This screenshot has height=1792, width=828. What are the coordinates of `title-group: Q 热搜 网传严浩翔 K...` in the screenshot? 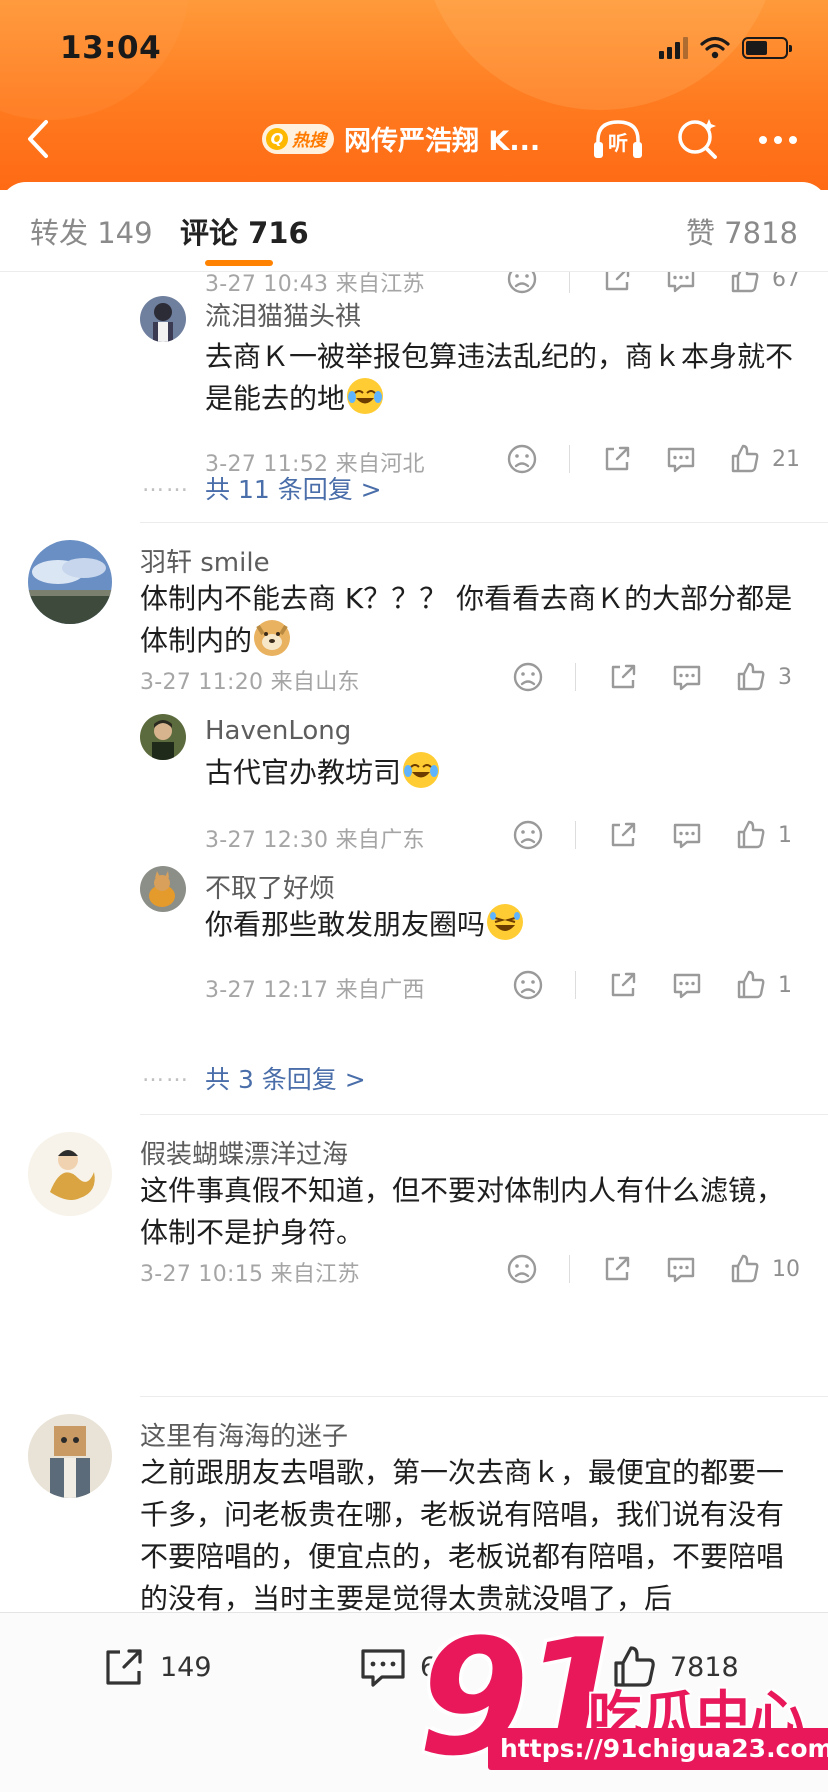 It's located at (401, 138).